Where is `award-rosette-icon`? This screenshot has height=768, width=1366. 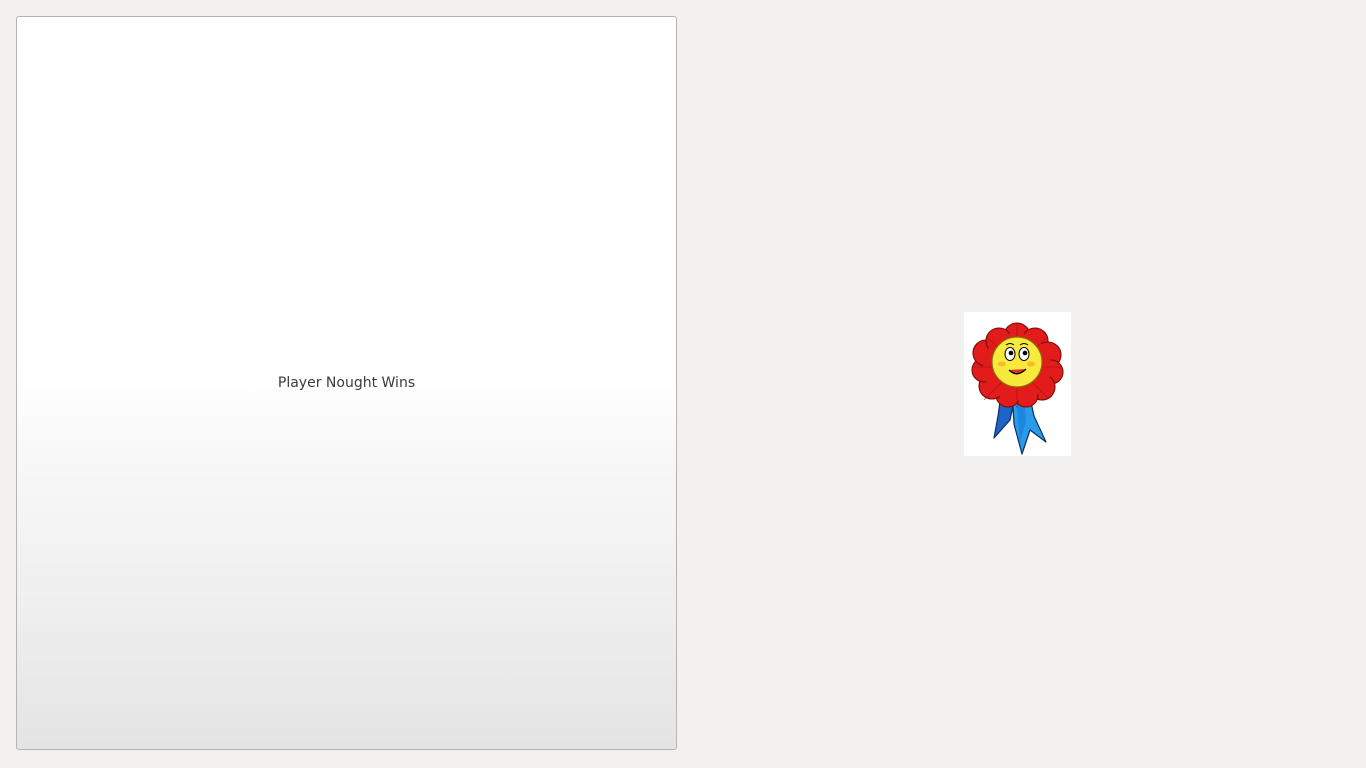
award-rosette-icon is located at coordinates (1017, 384).